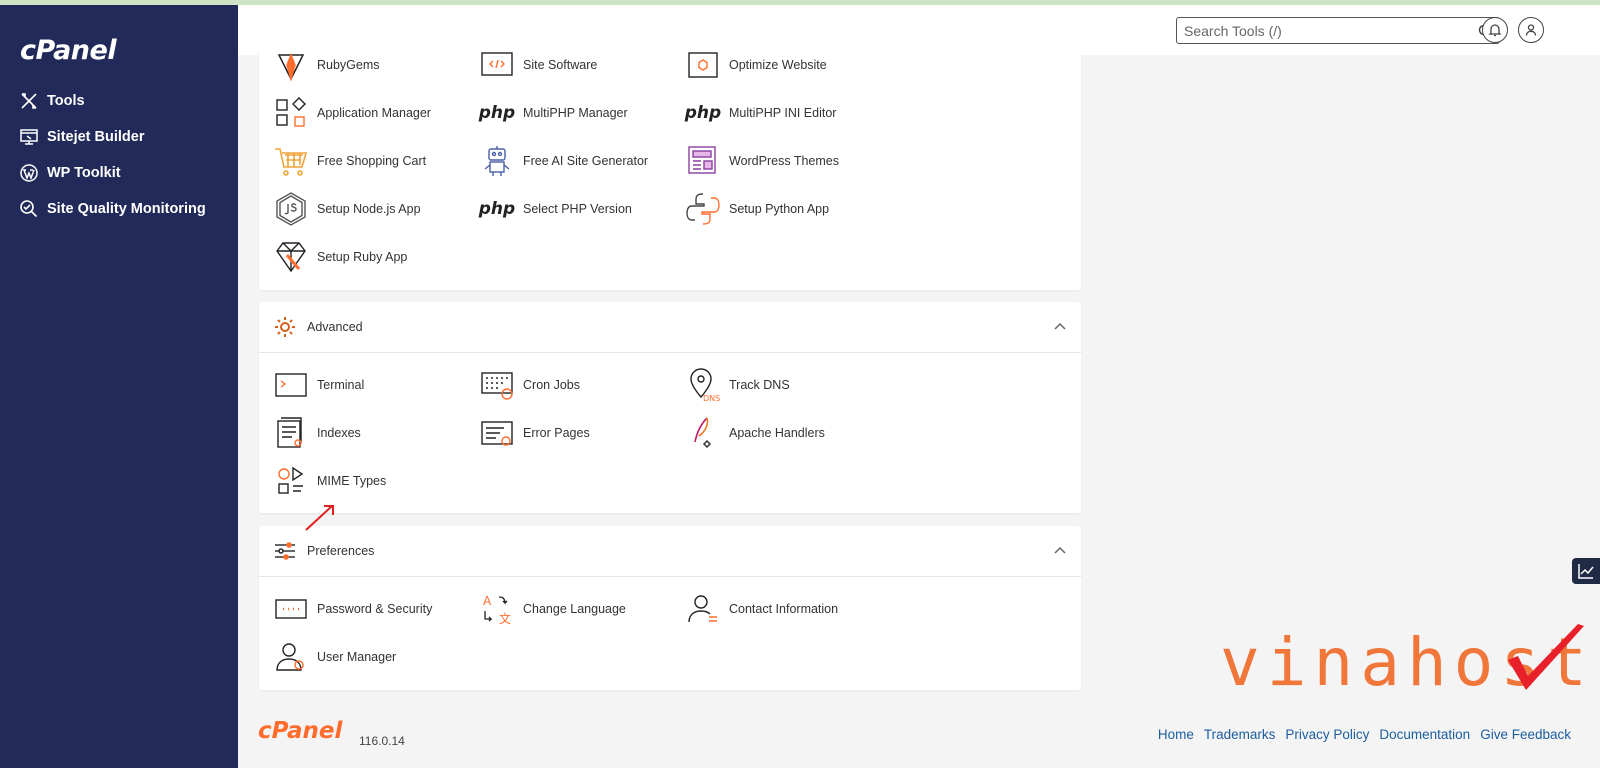 Image resolution: width=1600 pixels, height=768 pixels. I want to click on language-icon: A文, so click(497, 610).